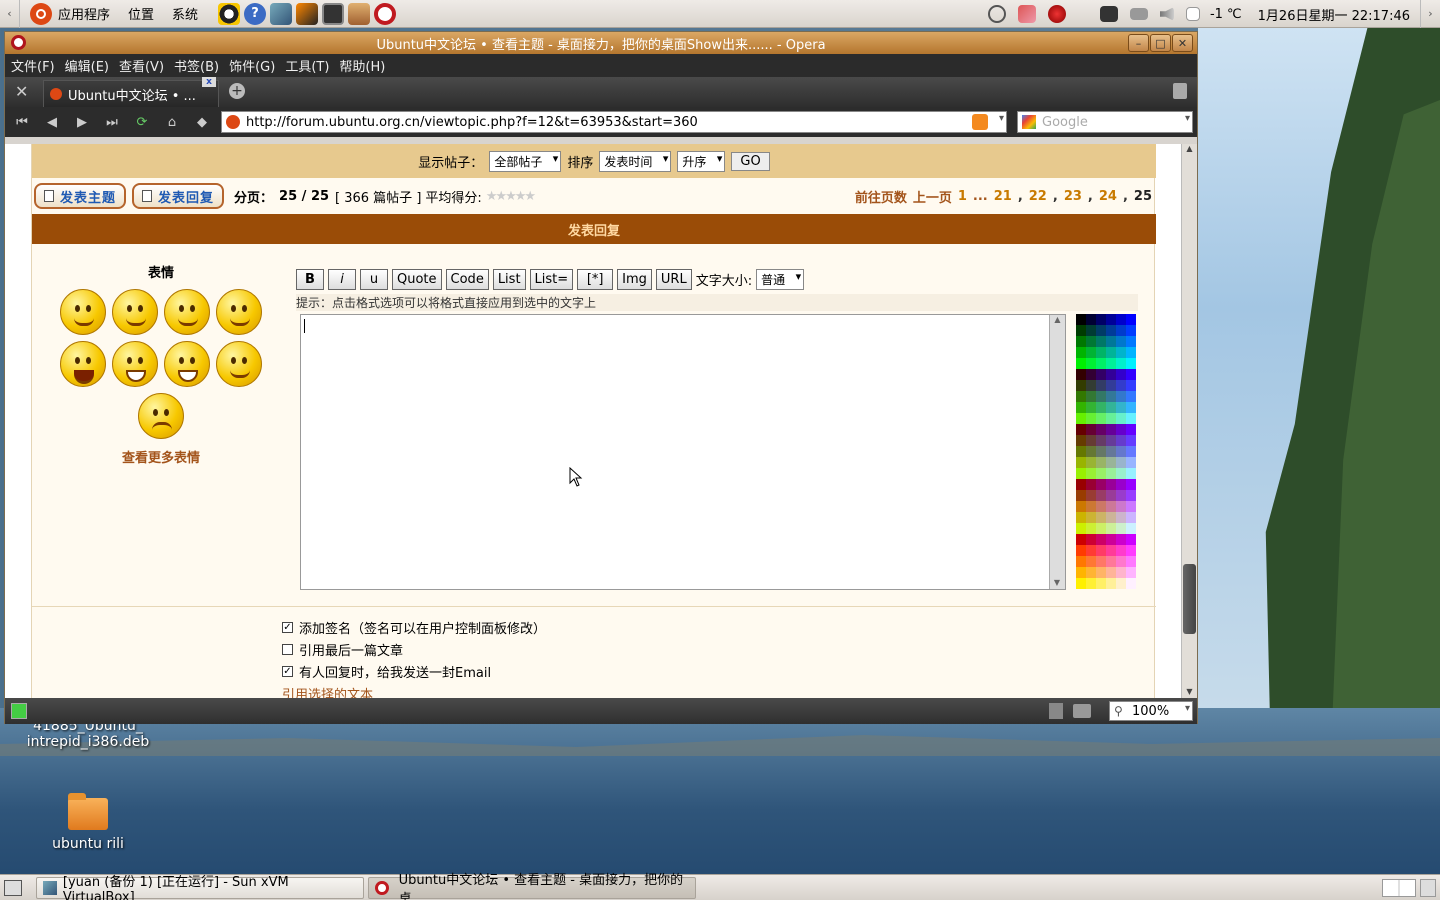 The width and height of the screenshot is (1440, 900). Describe the element at coordinates (287, 671) in the screenshot. I see `checkbox-checked-icon: ✓` at that location.